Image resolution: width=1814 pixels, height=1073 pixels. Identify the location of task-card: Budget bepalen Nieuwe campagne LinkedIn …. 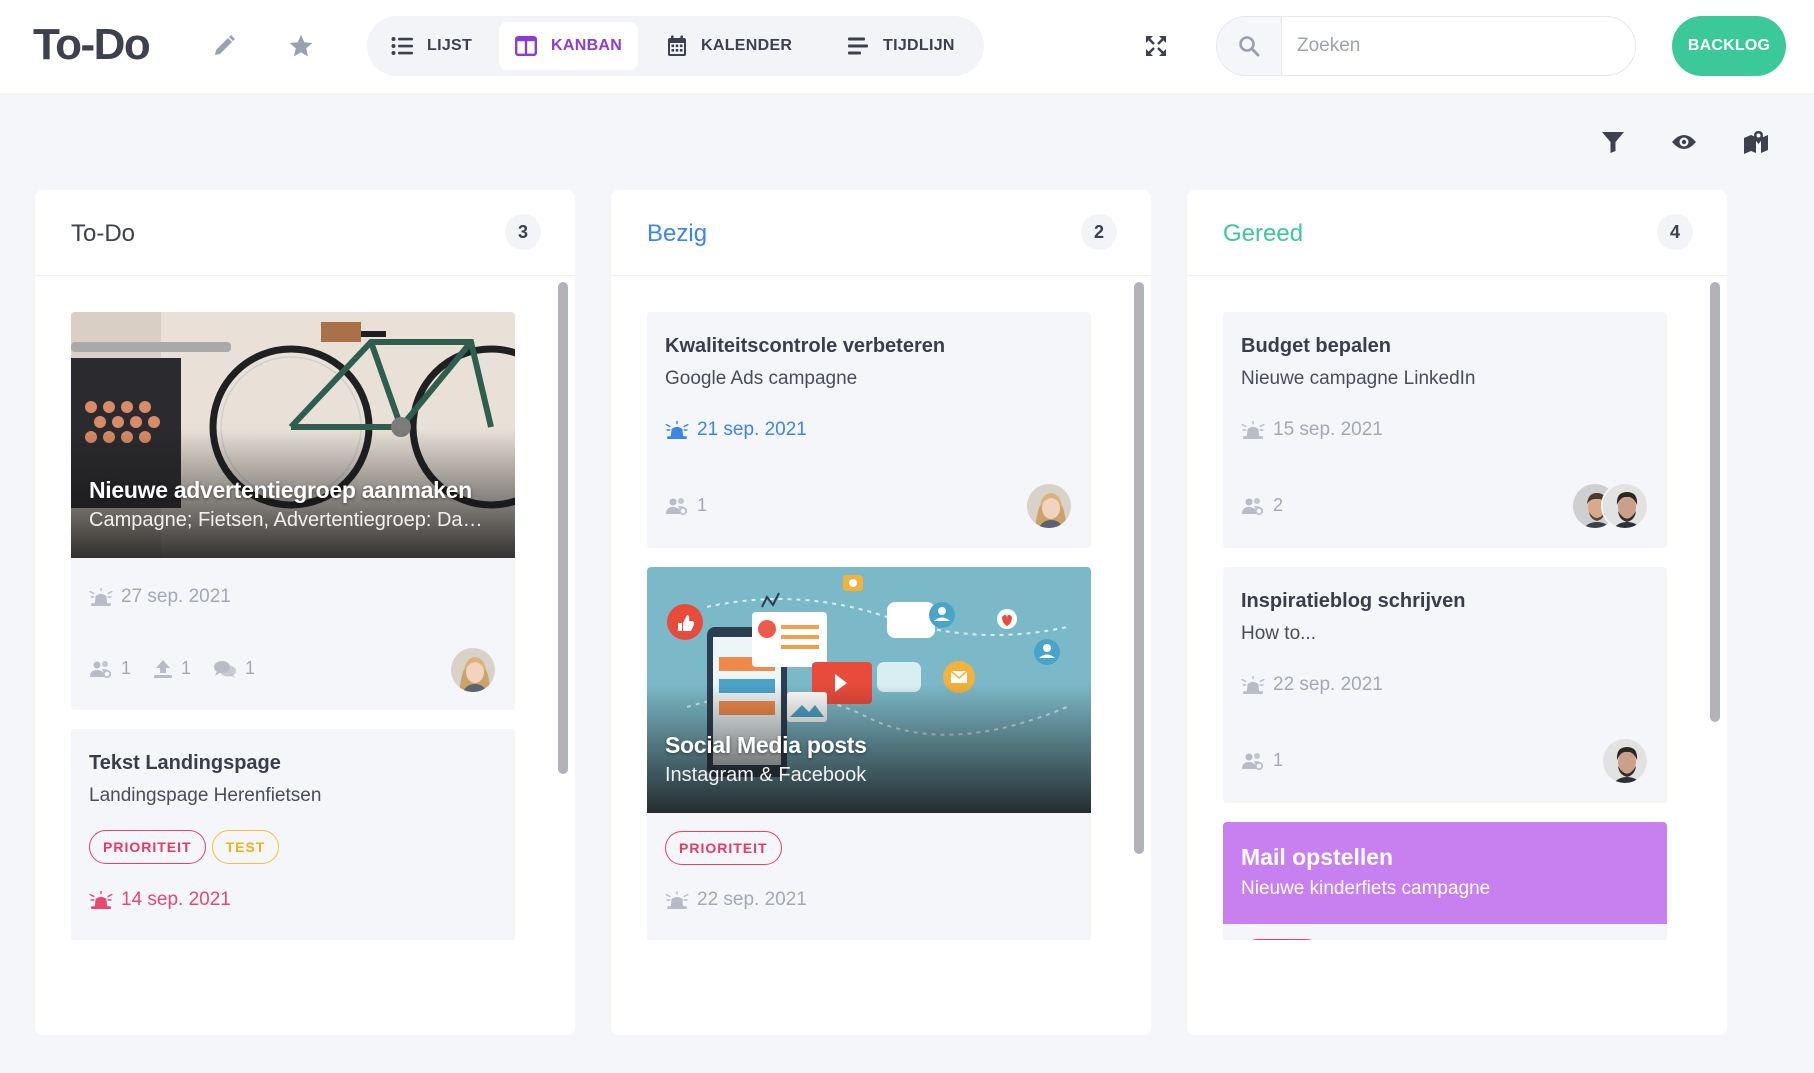
(1445, 430).